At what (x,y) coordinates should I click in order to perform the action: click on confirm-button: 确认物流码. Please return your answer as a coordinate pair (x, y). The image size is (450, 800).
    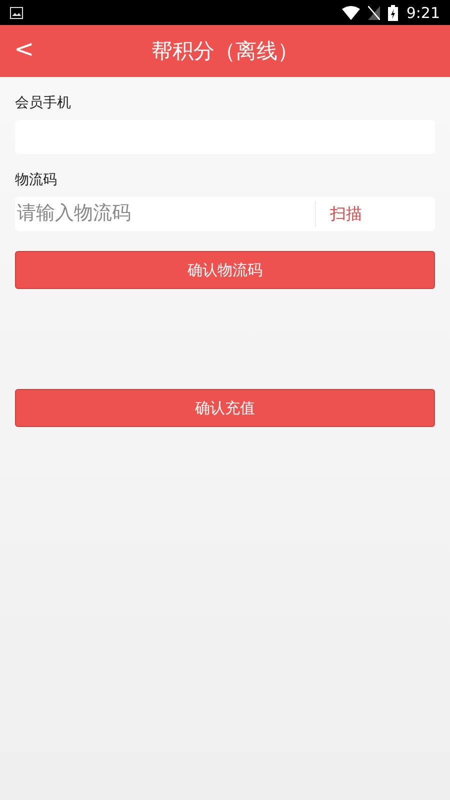
    Looking at the image, I should click on (225, 270).